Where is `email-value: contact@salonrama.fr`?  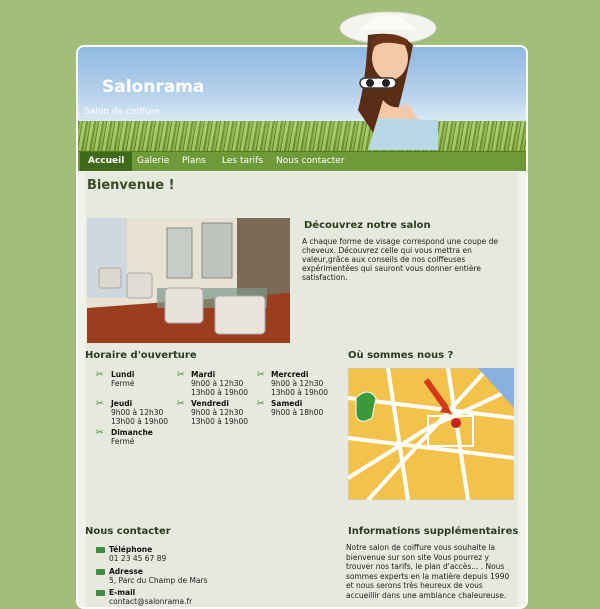
email-value: contact@salonrama.fr is located at coordinates (150, 601).